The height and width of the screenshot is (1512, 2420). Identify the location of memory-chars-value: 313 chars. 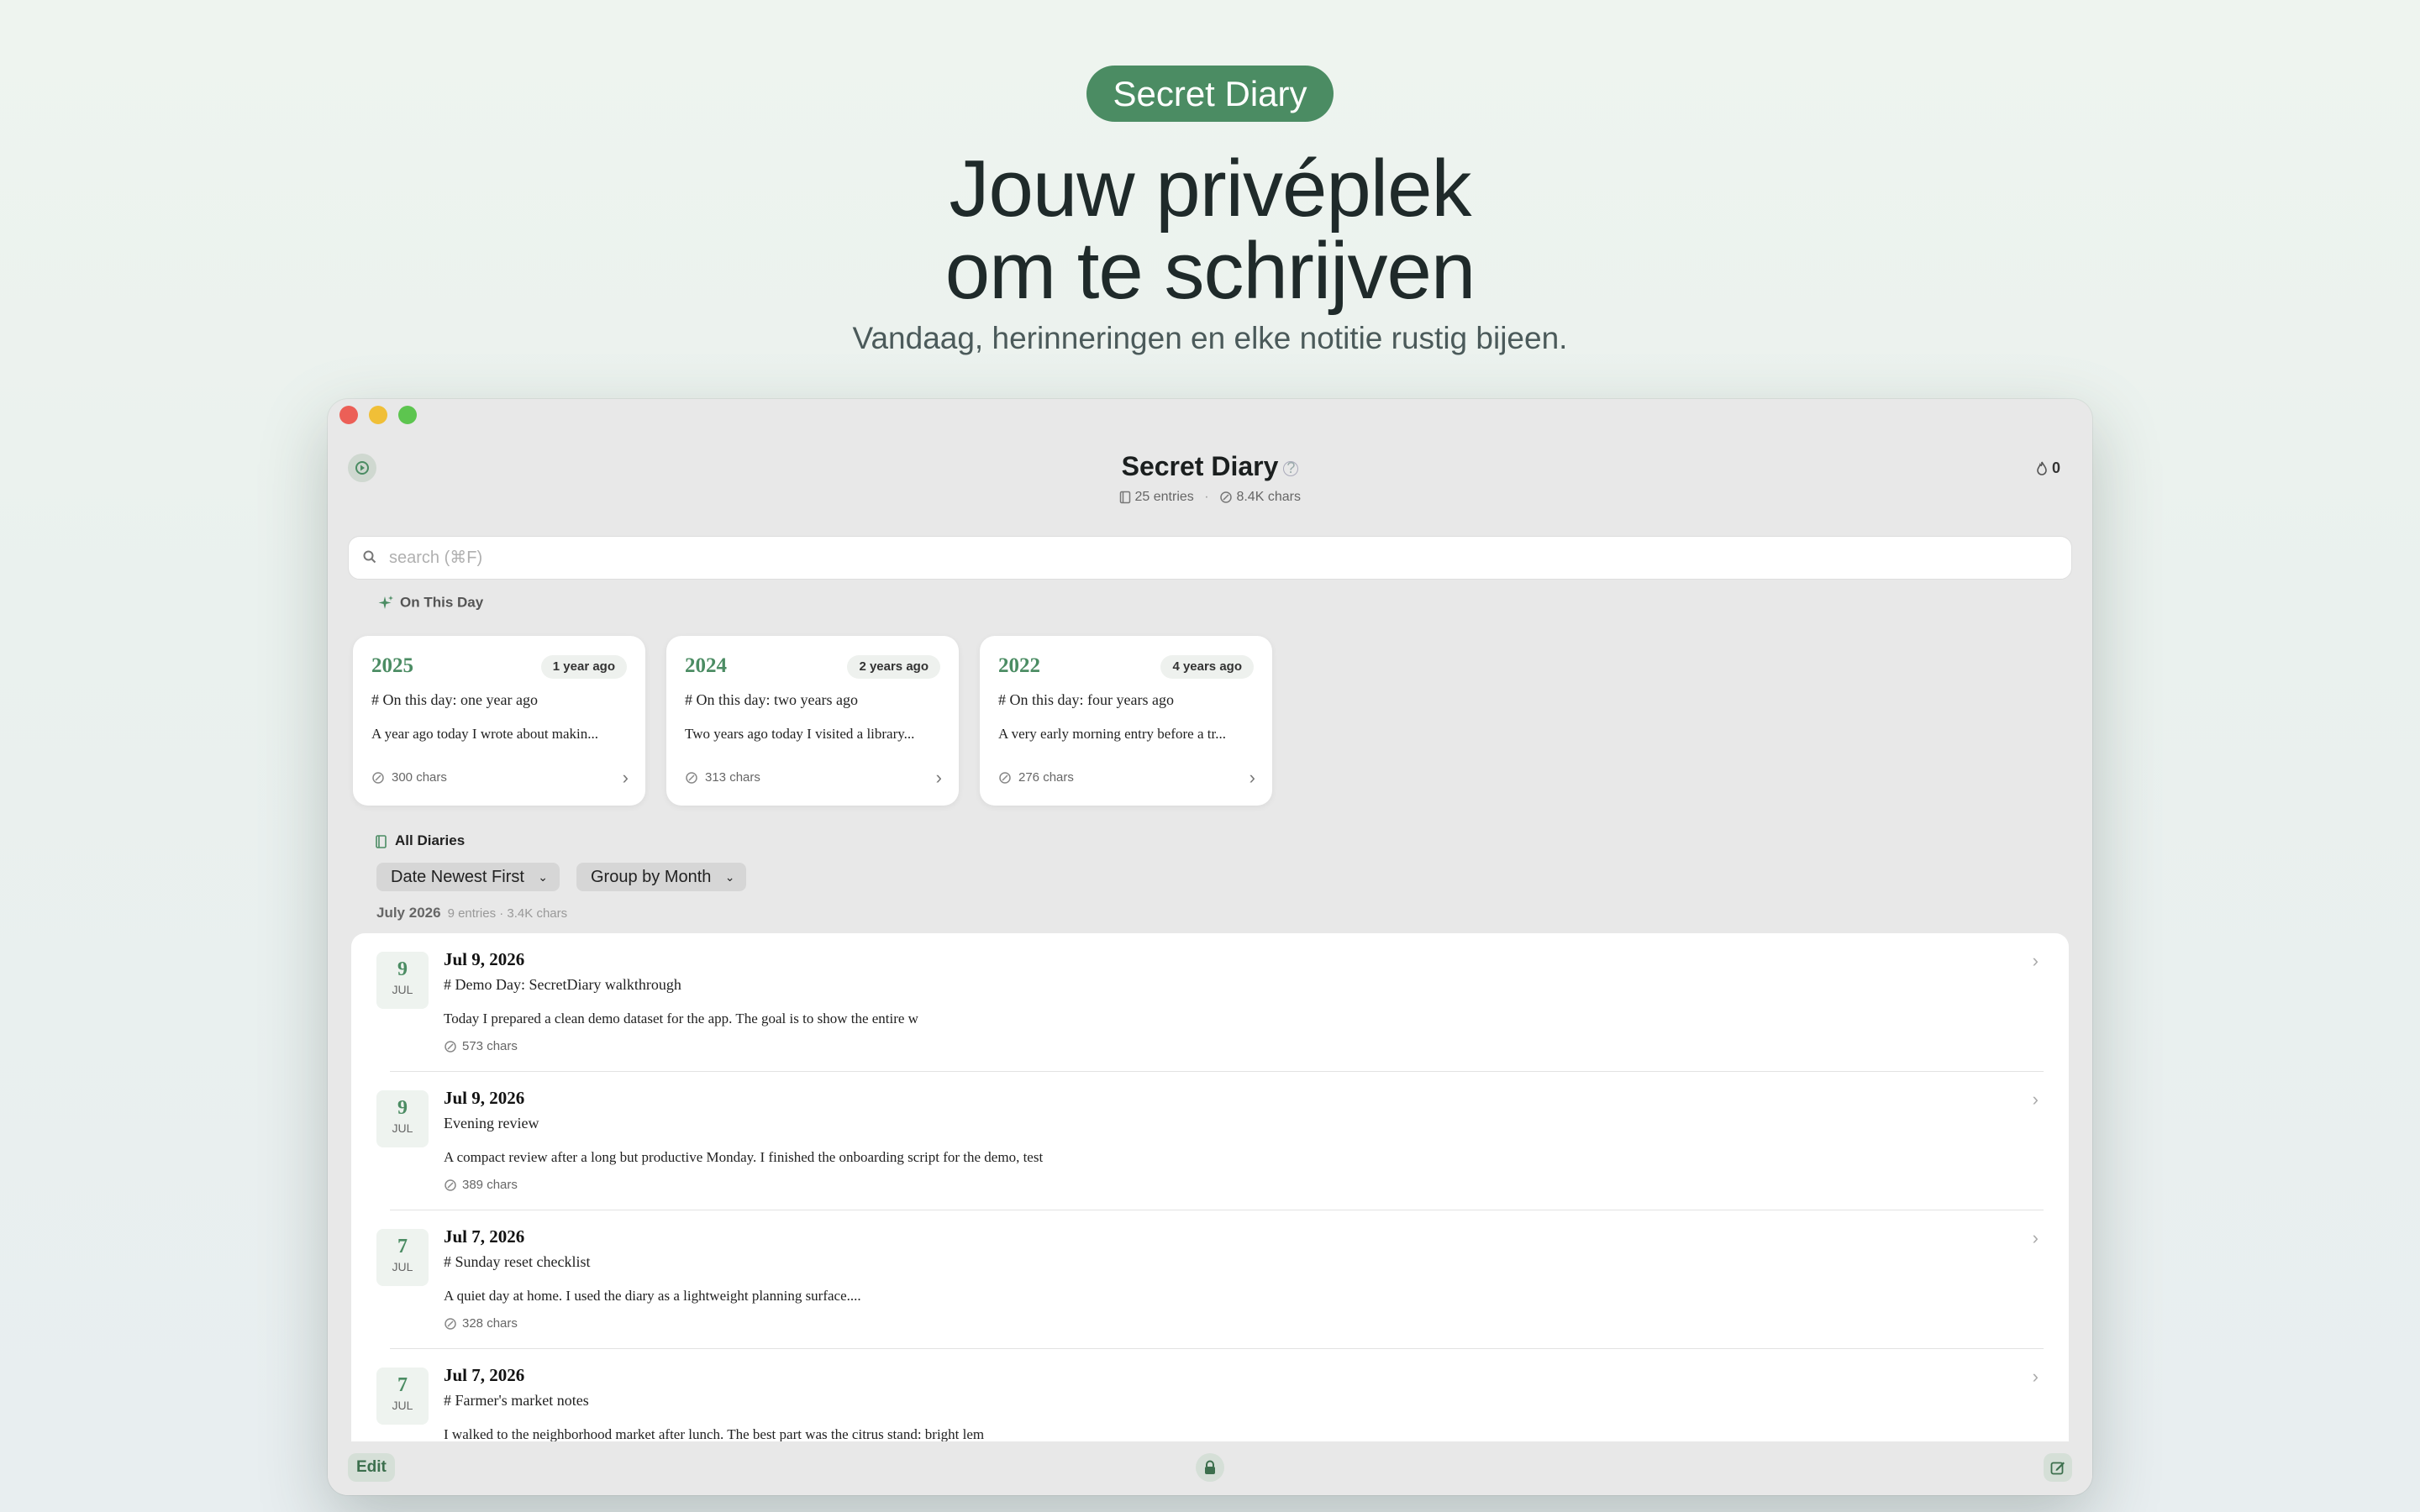
(733, 777).